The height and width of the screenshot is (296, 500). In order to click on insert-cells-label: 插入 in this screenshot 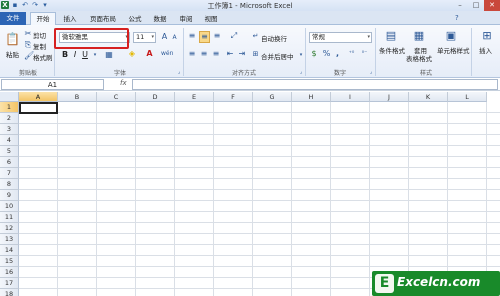, I will do `click(485, 50)`.